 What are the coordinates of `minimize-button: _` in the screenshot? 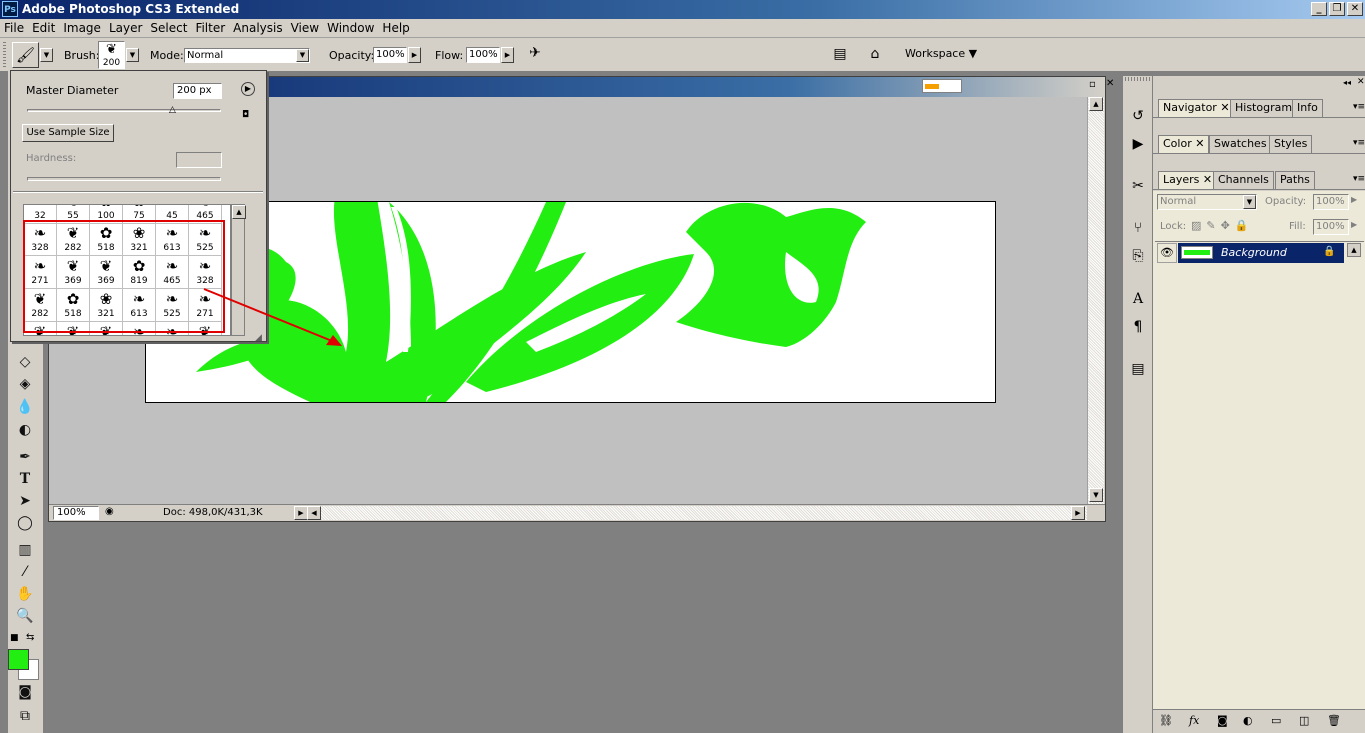 It's located at (1319, 9).